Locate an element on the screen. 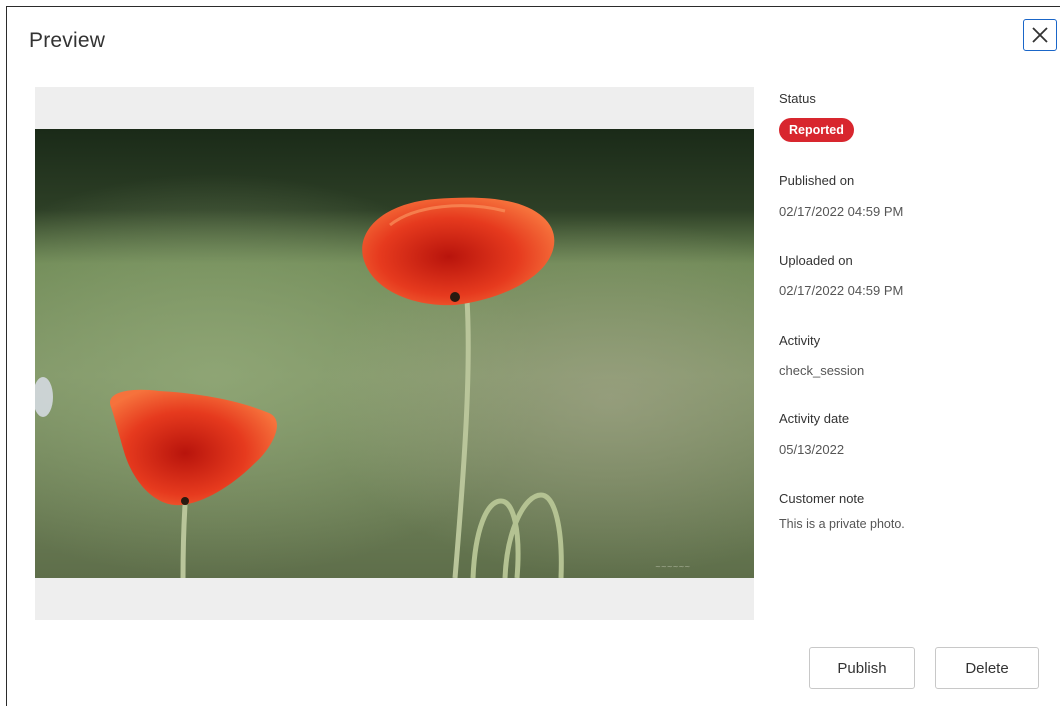 The height and width of the screenshot is (706, 1060). activity-label: Activity is located at coordinates (800, 340).